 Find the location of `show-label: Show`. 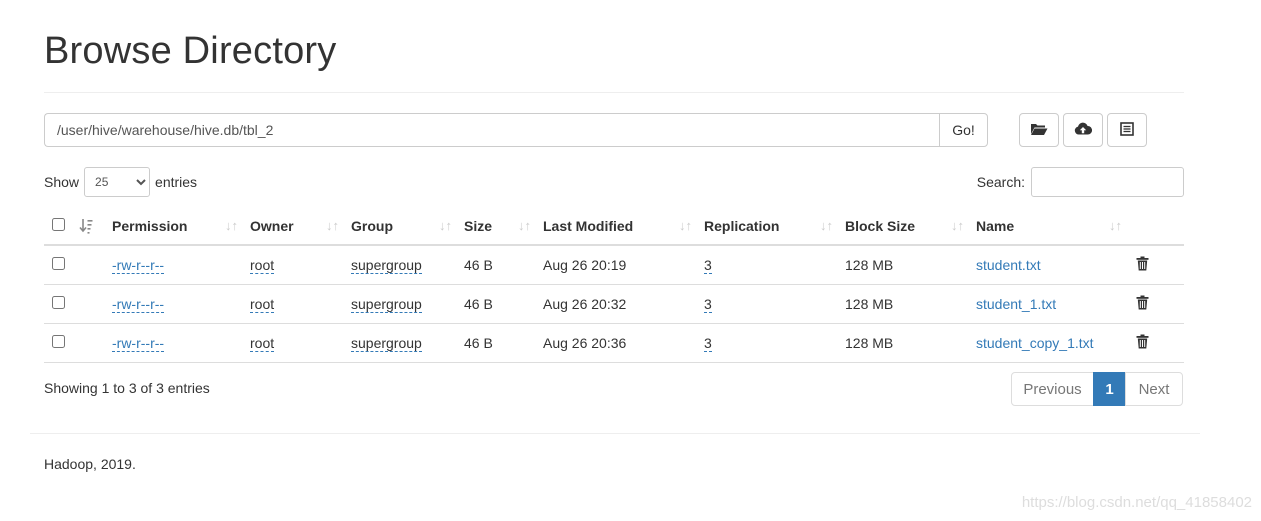

show-label: Show is located at coordinates (62, 182).